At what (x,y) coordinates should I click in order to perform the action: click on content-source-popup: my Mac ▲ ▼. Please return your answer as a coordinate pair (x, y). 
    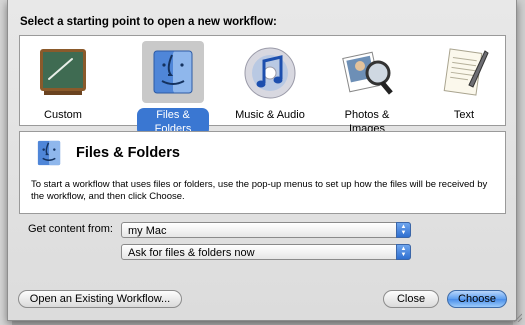
    Looking at the image, I should click on (266, 230).